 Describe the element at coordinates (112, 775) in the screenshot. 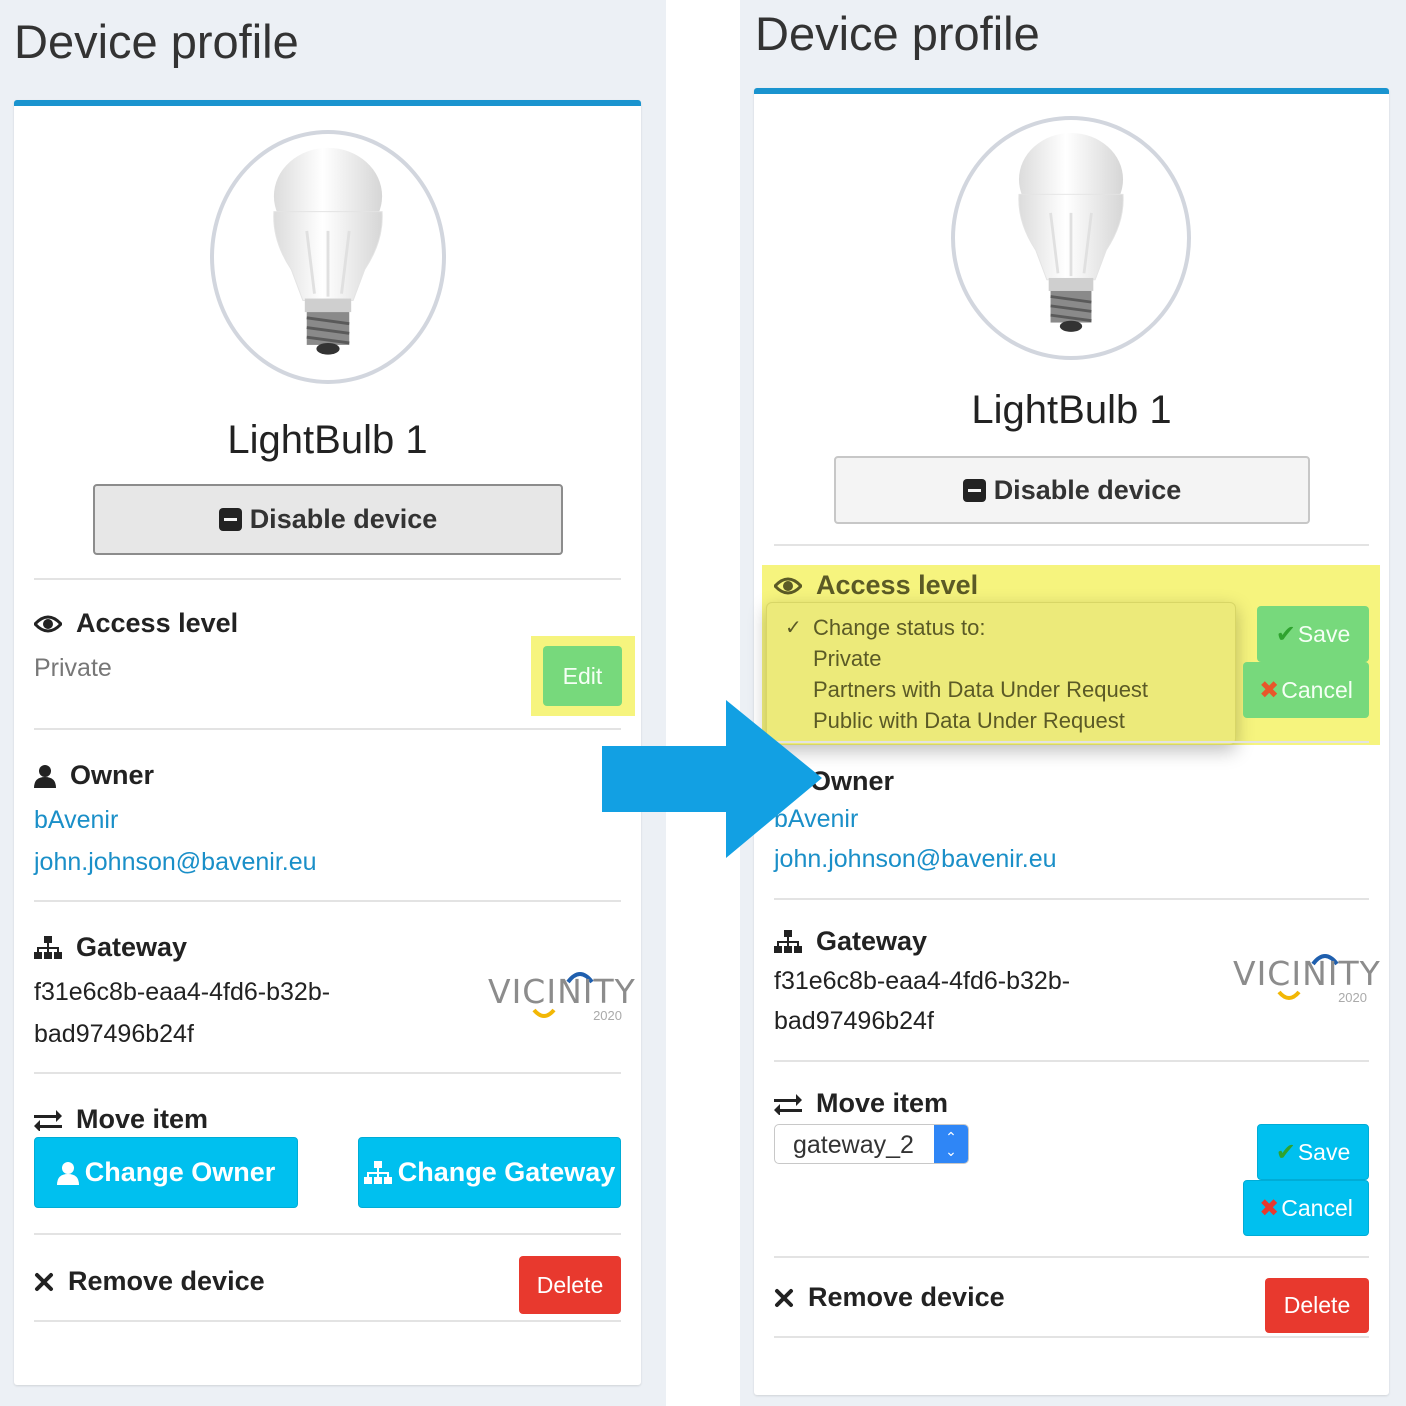

I see `owner-title: Owner` at that location.